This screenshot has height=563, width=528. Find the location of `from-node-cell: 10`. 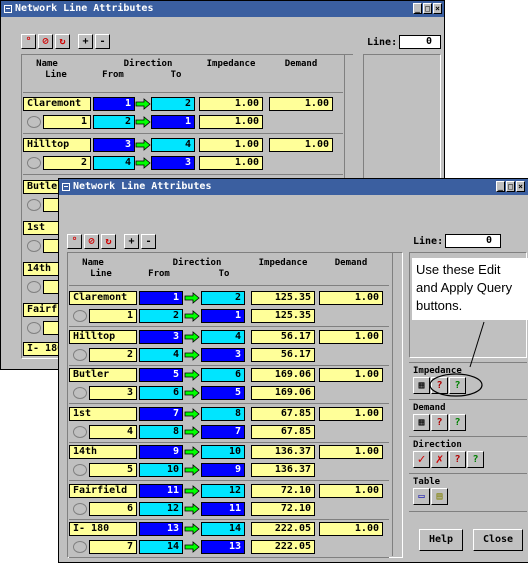

from-node-cell: 10 is located at coordinates (161, 470).